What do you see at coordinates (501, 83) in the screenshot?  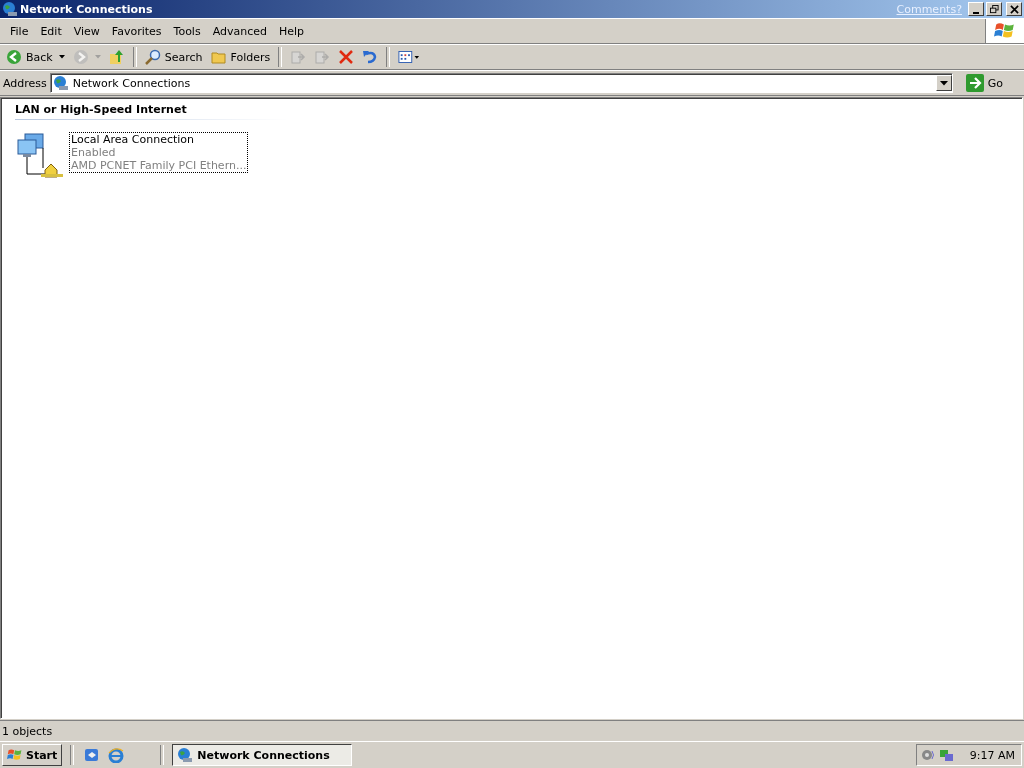 I see `address-field: Network Connections` at bounding box center [501, 83].